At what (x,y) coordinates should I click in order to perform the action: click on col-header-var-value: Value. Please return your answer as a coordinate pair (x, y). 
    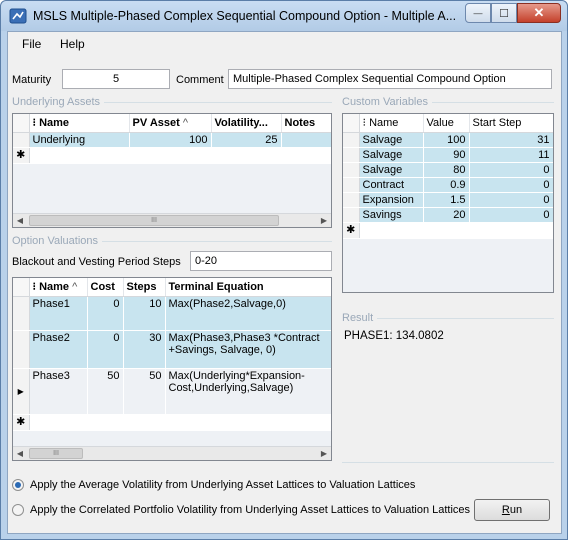
    Looking at the image, I should click on (446, 123).